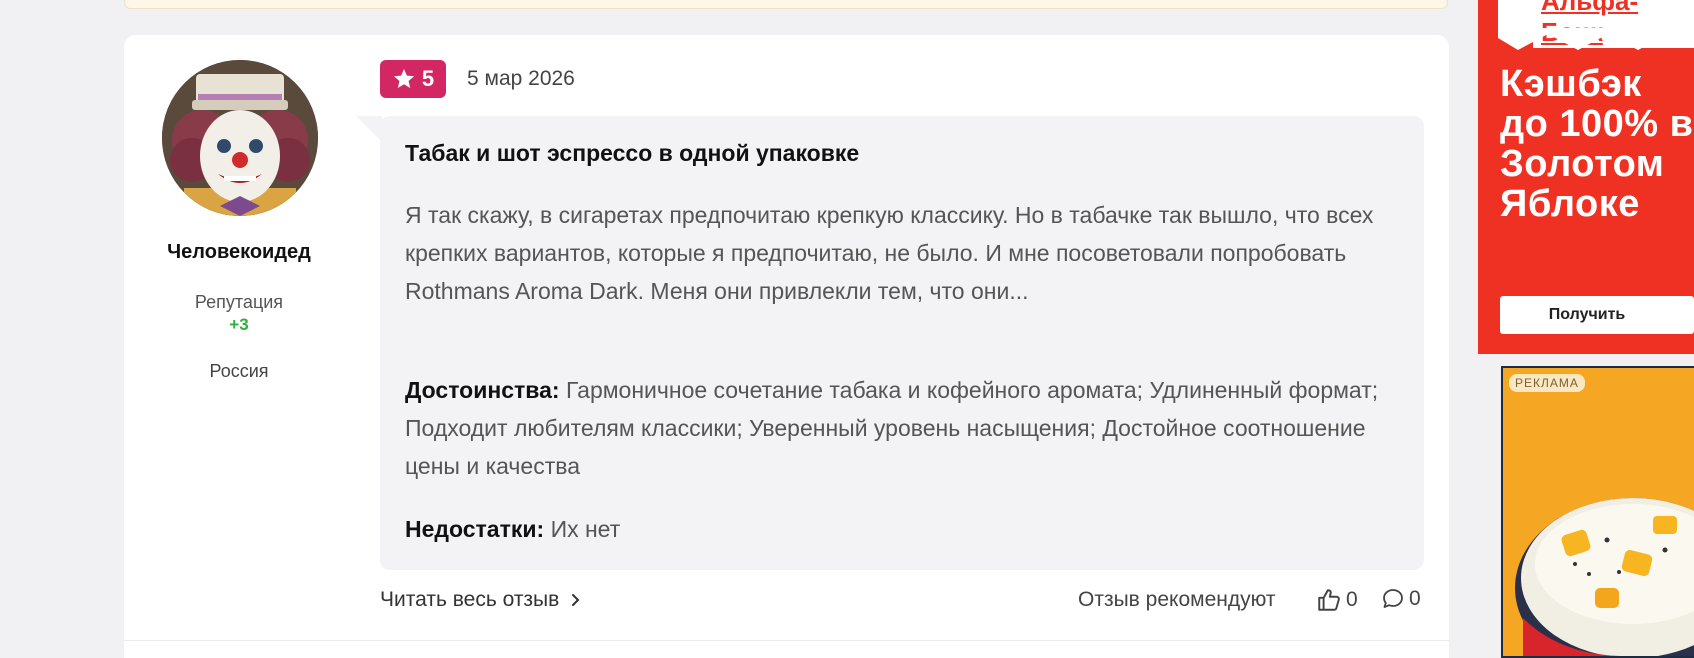 The height and width of the screenshot is (658, 1694). What do you see at coordinates (1597, 315) in the screenshot?
I see `ad1-cta-button: Получить` at bounding box center [1597, 315].